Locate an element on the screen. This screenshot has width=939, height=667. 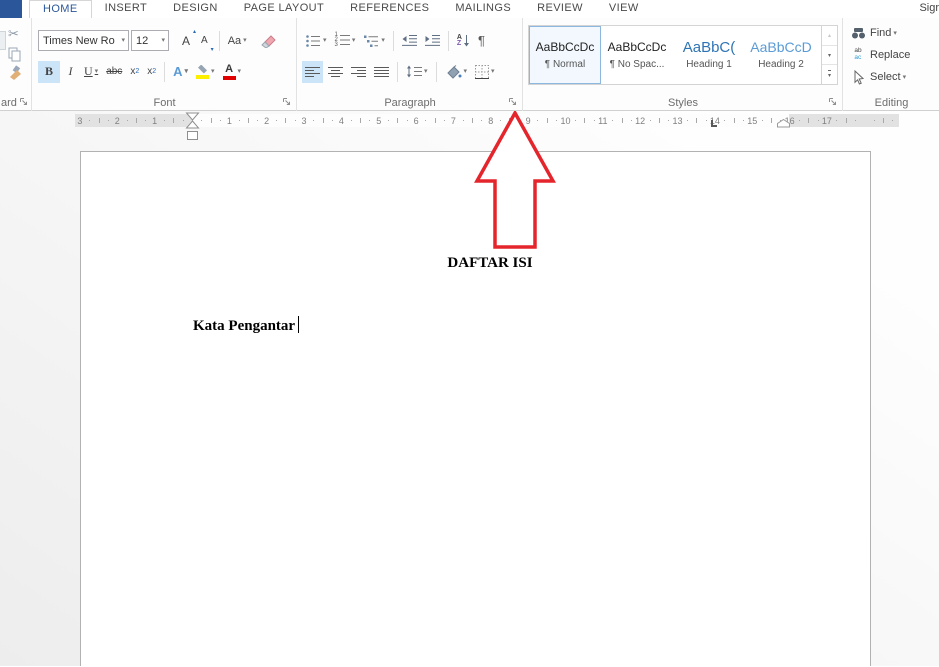
font-size-combo: 12 ▾ is located at coordinates (150, 40).